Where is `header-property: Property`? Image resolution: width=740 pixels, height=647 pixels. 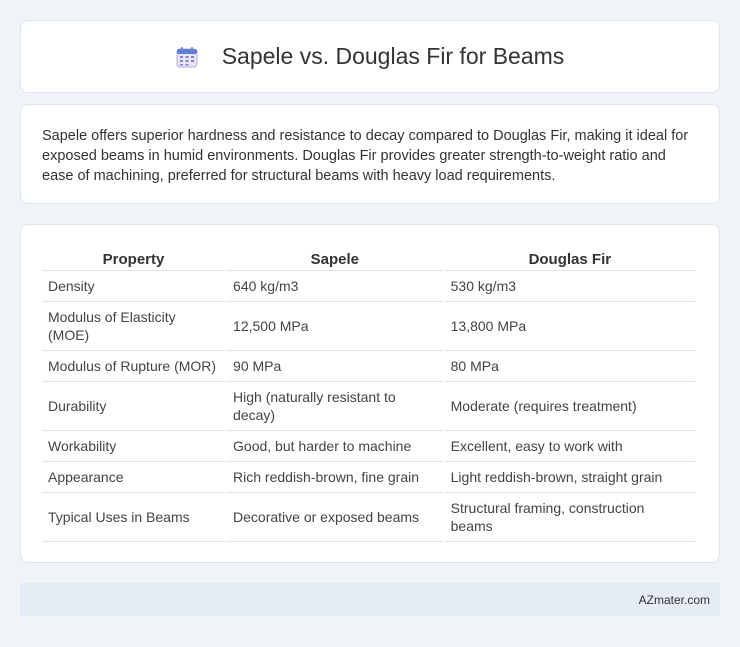 header-property: Property is located at coordinates (134, 257).